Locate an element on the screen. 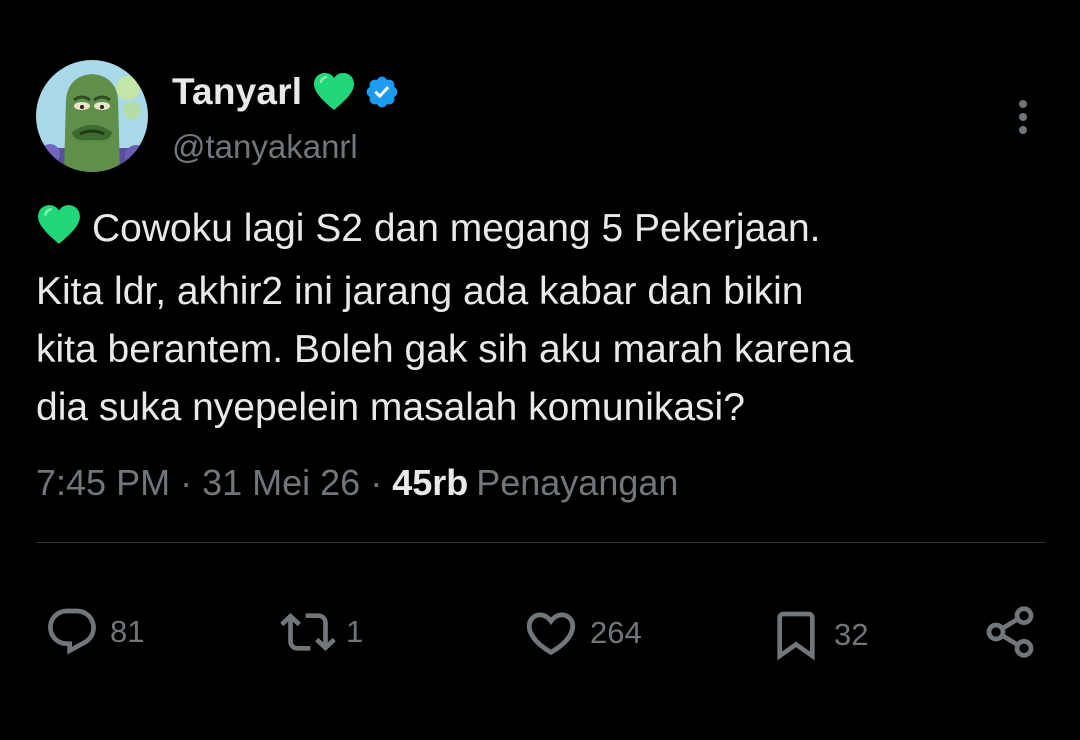 This screenshot has width=1080, height=740. heart-icon is located at coordinates (551, 634).